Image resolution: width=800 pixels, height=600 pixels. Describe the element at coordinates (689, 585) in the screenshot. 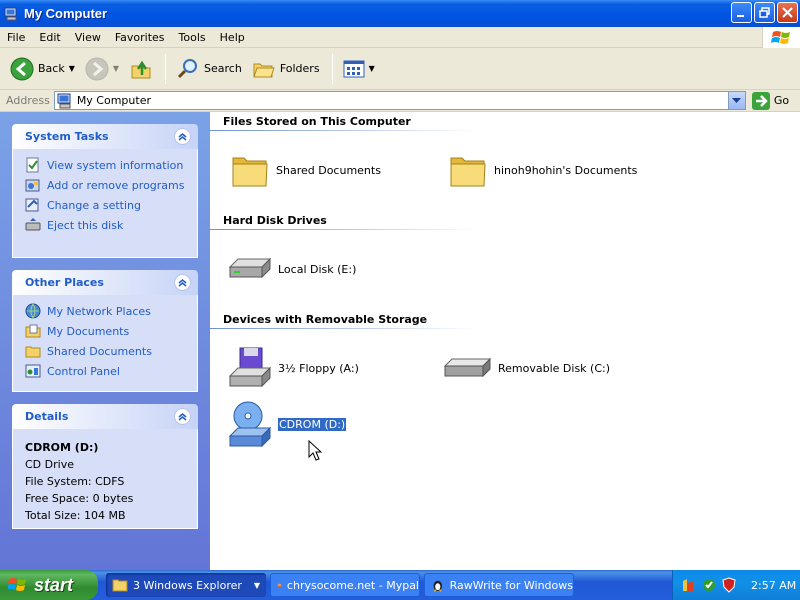

I see `tray-network-icon` at that location.